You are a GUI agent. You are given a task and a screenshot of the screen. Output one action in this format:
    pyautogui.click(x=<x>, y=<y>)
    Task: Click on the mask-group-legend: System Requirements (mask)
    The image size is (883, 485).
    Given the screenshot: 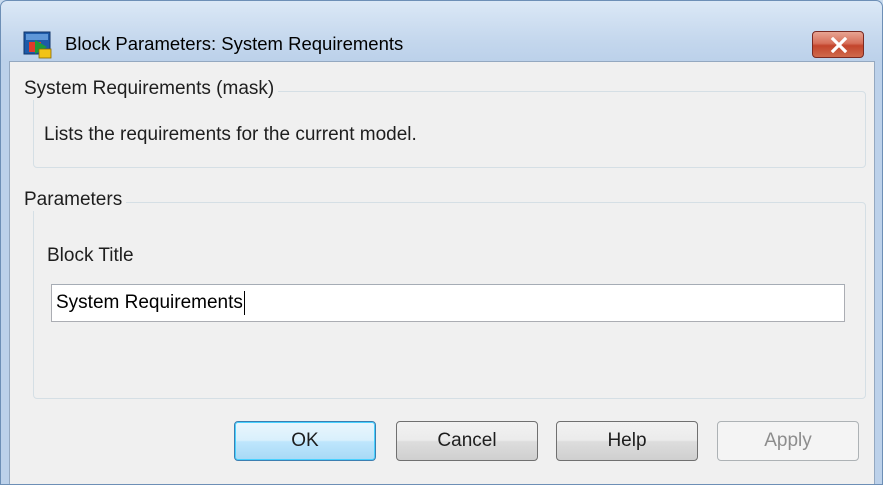 What is the action you would take?
    pyautogui.click(x=150, y=89)
    